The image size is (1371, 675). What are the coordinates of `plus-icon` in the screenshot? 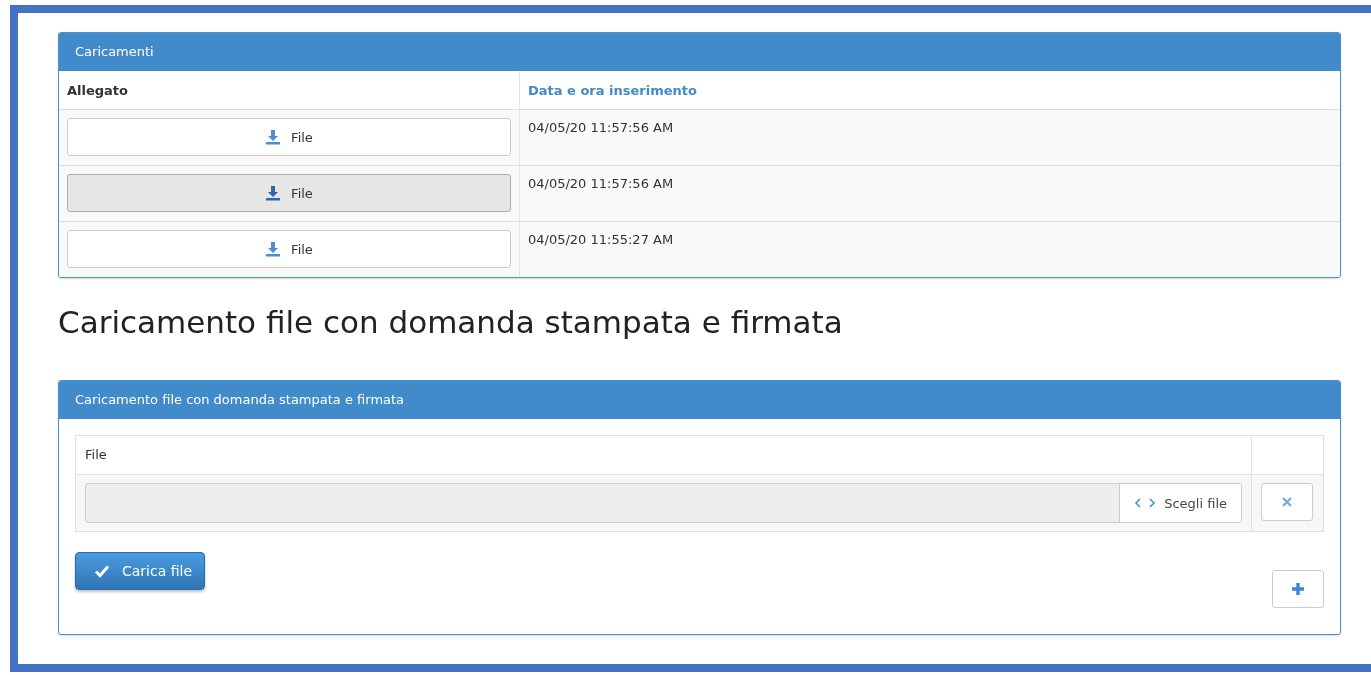 It's located at (1298, 589).